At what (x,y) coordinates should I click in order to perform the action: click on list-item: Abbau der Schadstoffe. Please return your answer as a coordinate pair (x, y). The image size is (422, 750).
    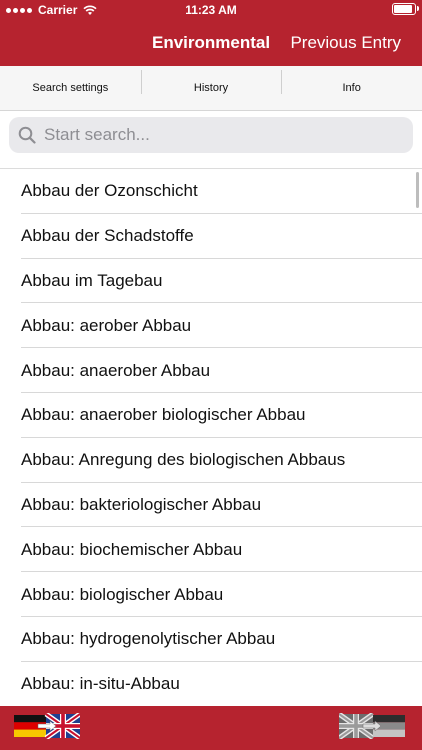
    Looking at the image, I should click on (211, 236).